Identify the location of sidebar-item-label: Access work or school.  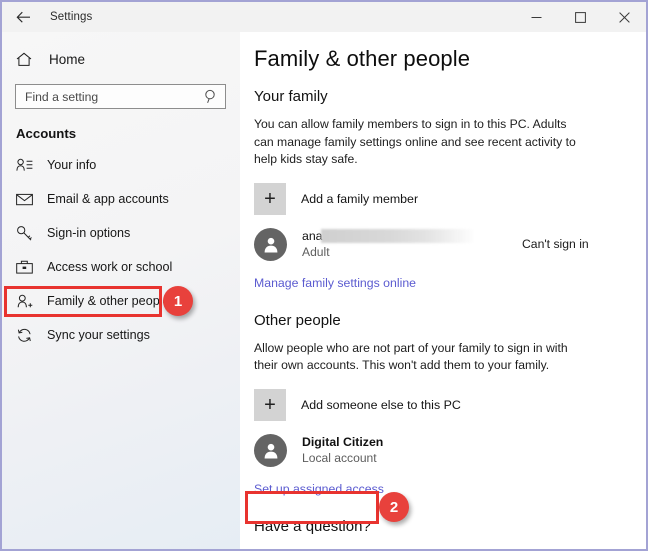
(110, 267).